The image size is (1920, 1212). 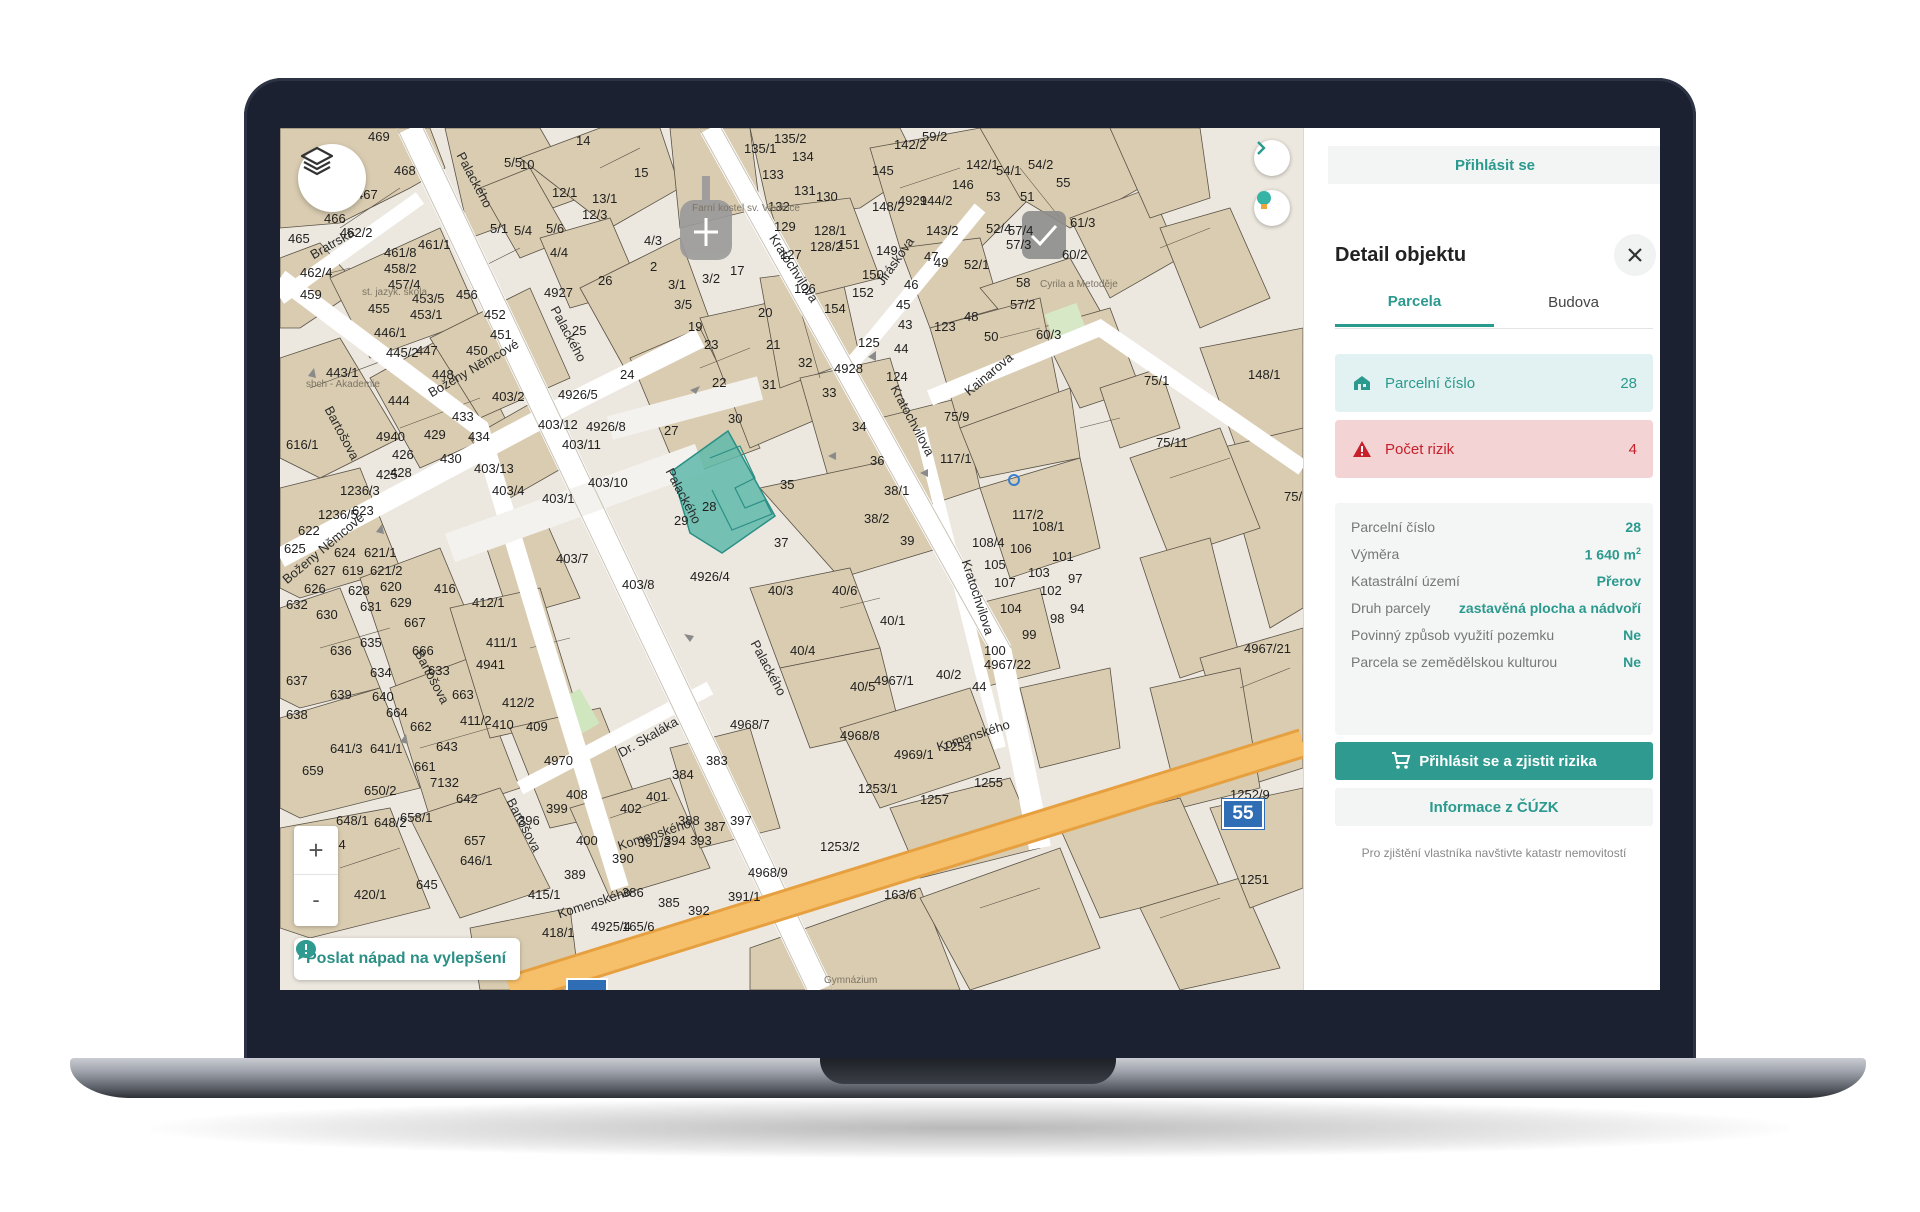 I want to click on info-row: Druh parcely zastavěná plocha a nádvoří, so click(x=1496, y=608).